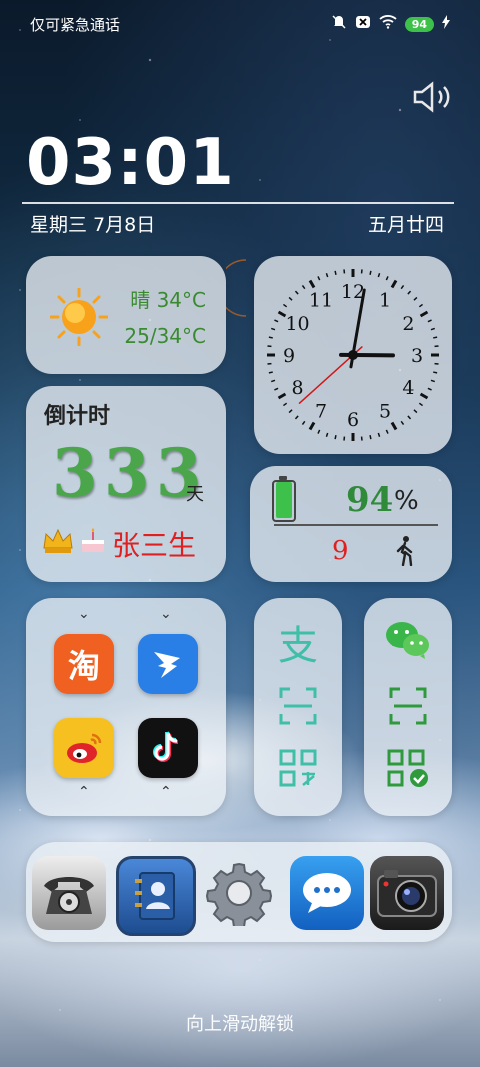 Image resolution: width=480 pixels, height=1067 pixels. What do you see at coordinates (339, 24) in the screenshot?
I see `mute-icon` at bounding box center [339, 24].